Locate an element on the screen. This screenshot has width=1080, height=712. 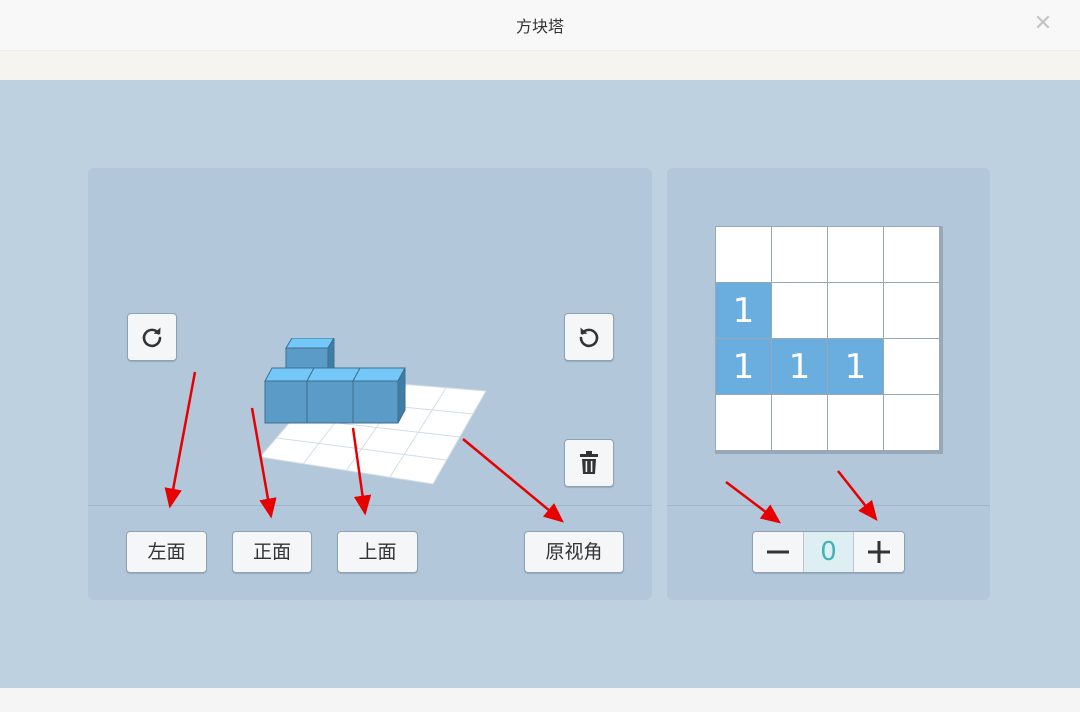
cube-scene is located at coordinates (418, 418).